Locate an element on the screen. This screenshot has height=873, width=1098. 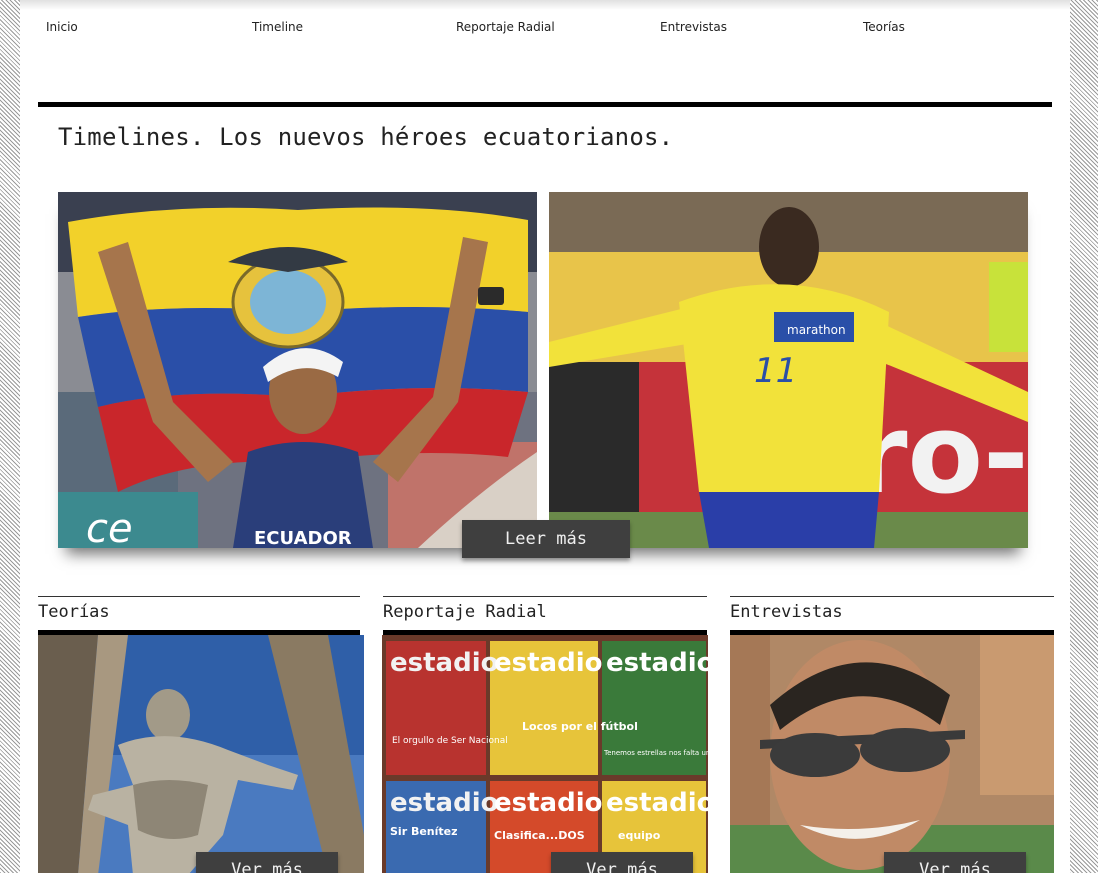
card-image-monument is located at coordinates (201, 754).